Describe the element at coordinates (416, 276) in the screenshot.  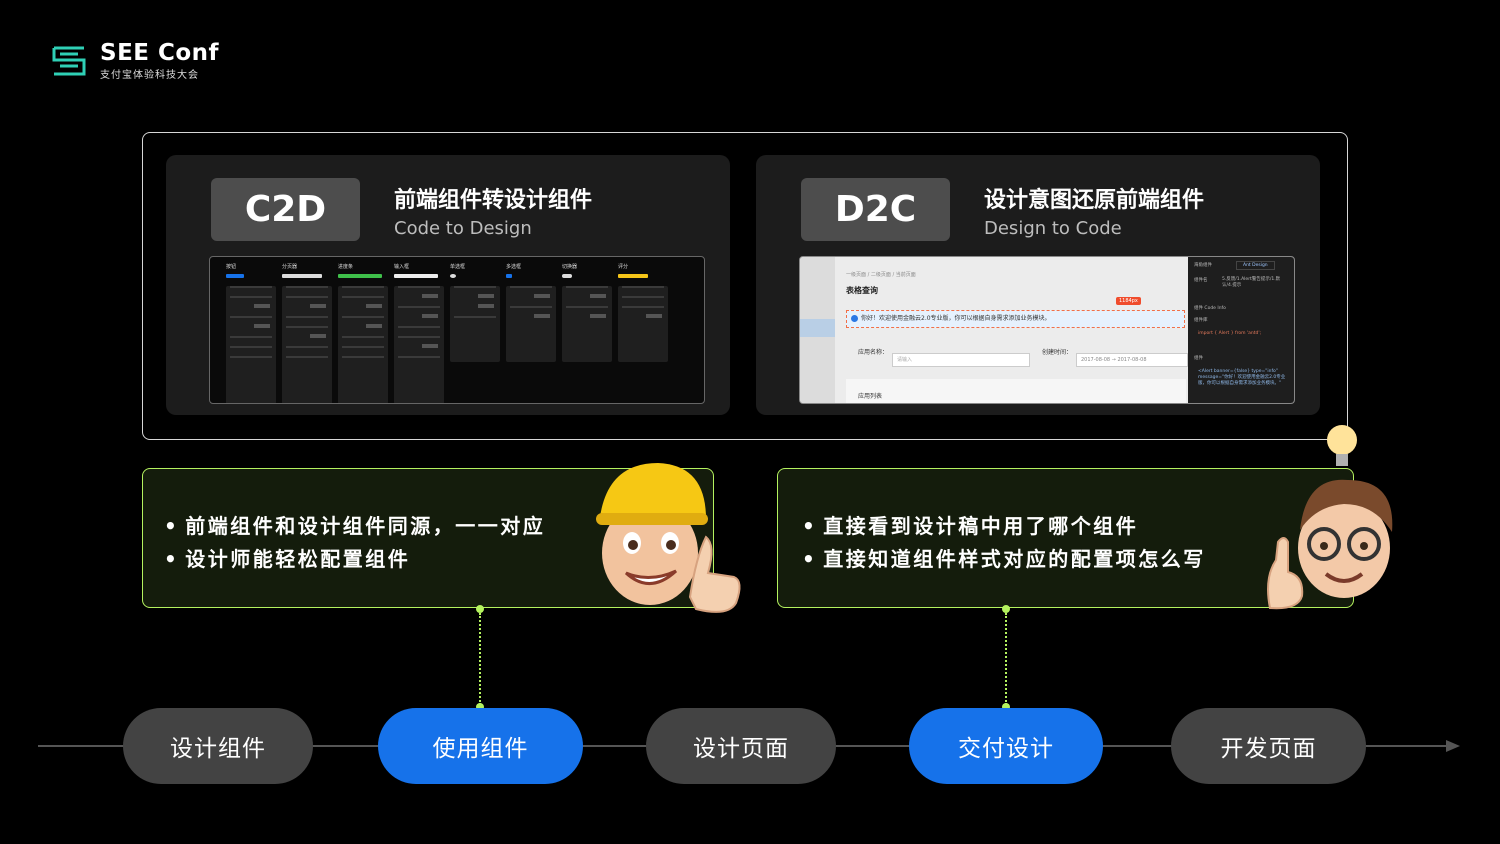
I see `input-preview` at that location.